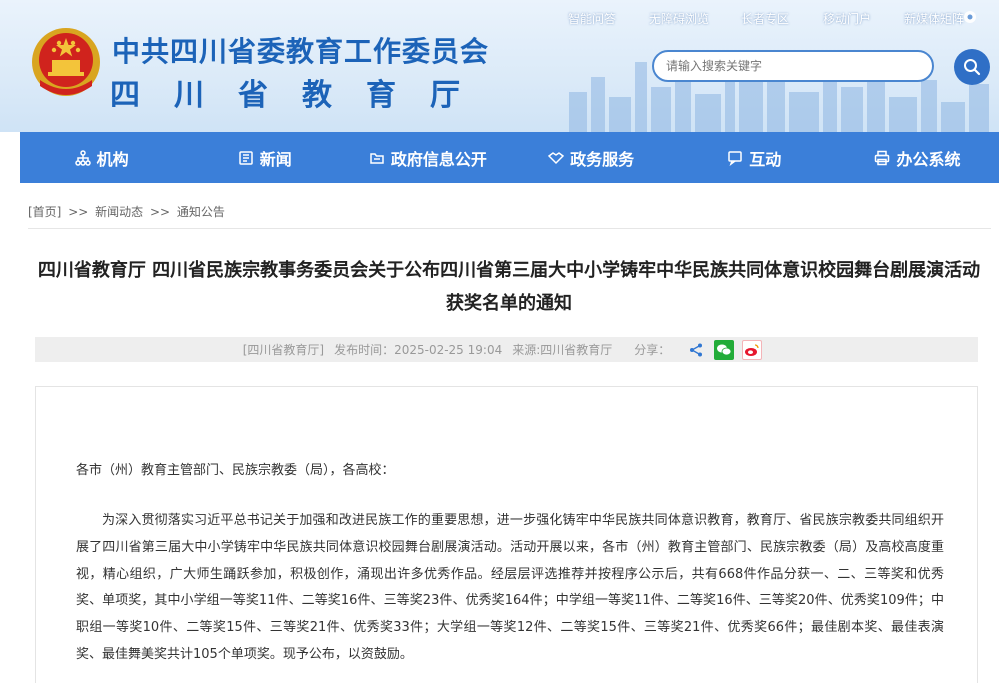 The width and height of the screenshot is (999, 683). Describe the element at coordinates (765, 18) in the screenshot. I see `top-link-elderly: 长者专区` at that location.